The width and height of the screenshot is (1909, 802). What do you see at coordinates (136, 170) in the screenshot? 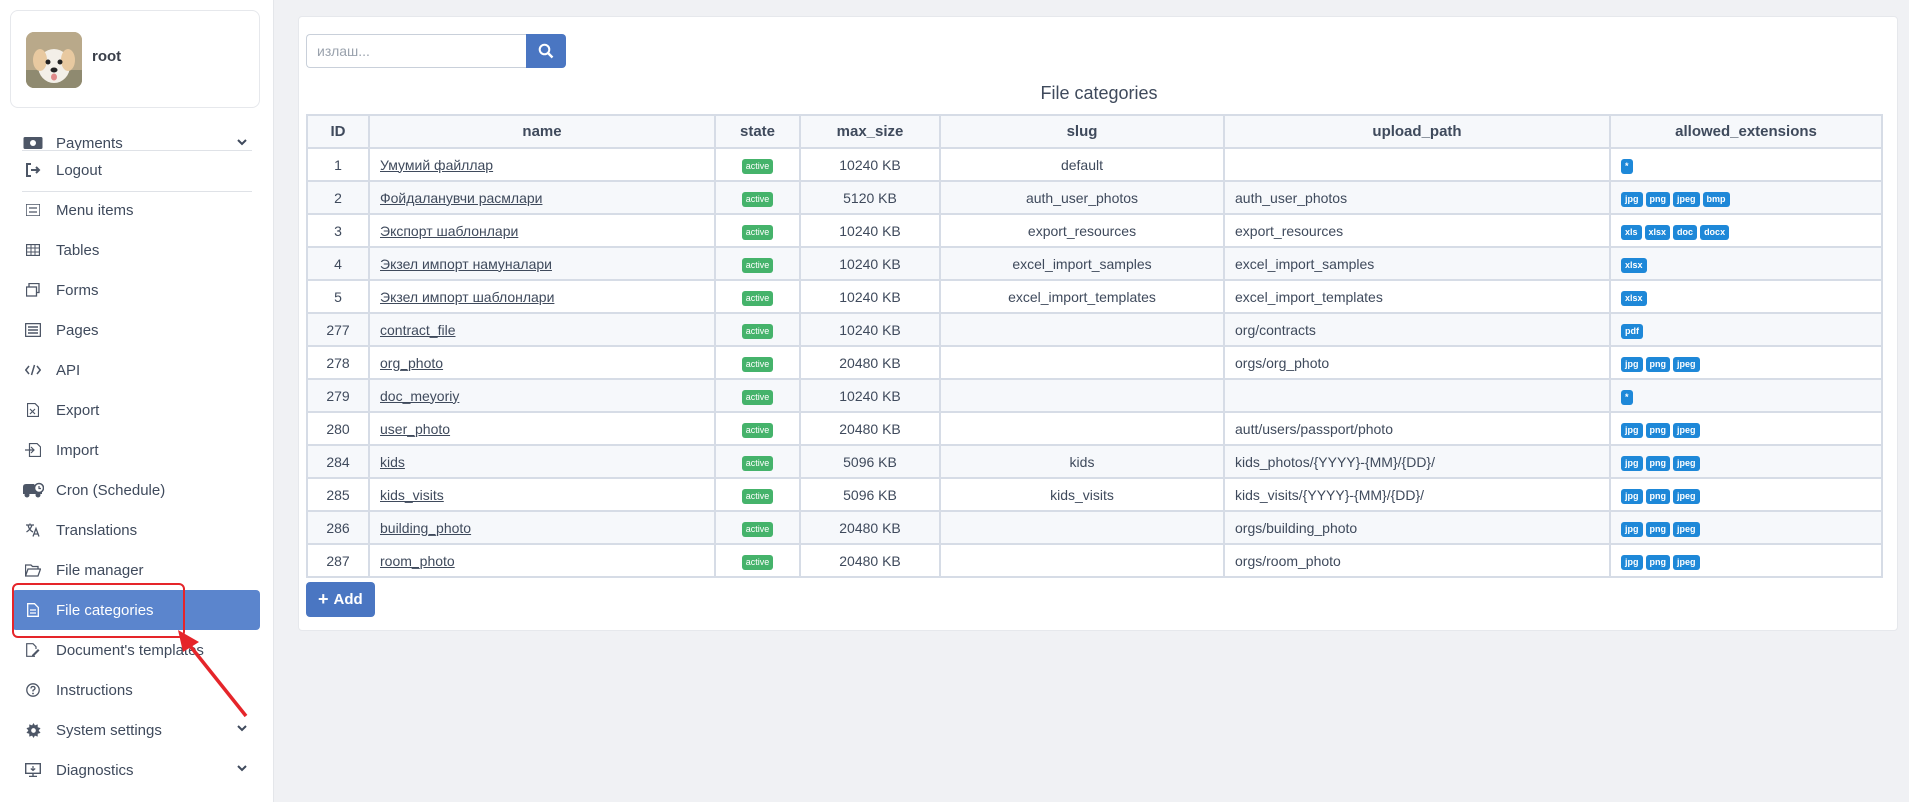
I see `sidebar-item-logout: Logout` at bounding box center [136, 170].